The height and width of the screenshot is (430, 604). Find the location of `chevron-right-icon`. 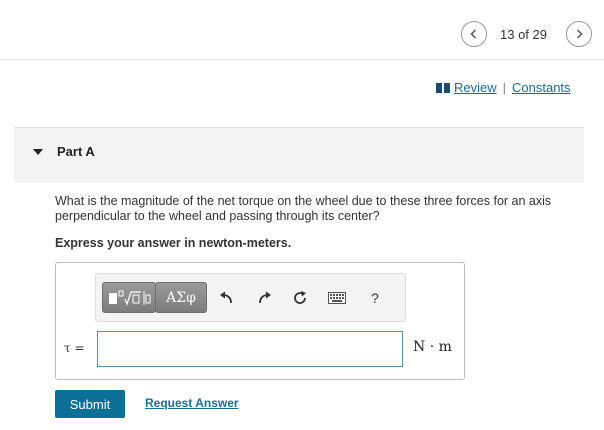

chevron-right-icon is located at coordinates (579, 34).